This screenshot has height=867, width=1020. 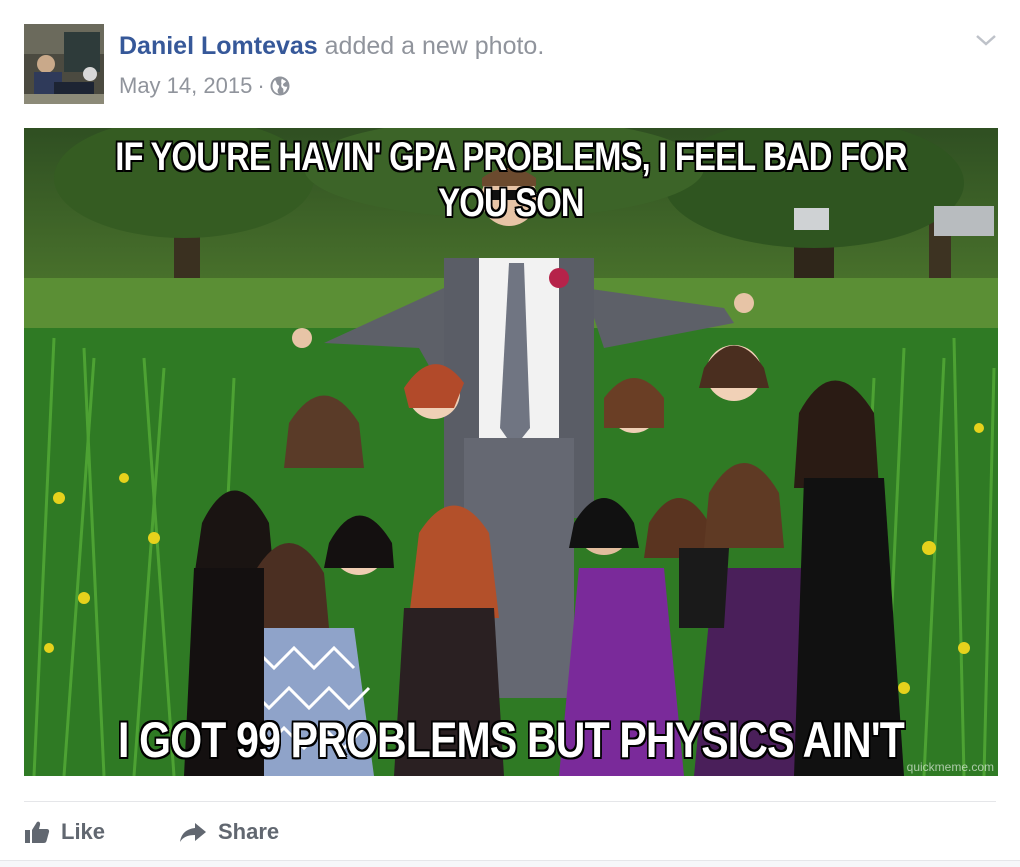 What do you see at coordinates (249, 831) in the screenshot?
I see `share-label: Share` at bounding box center [249, 831].